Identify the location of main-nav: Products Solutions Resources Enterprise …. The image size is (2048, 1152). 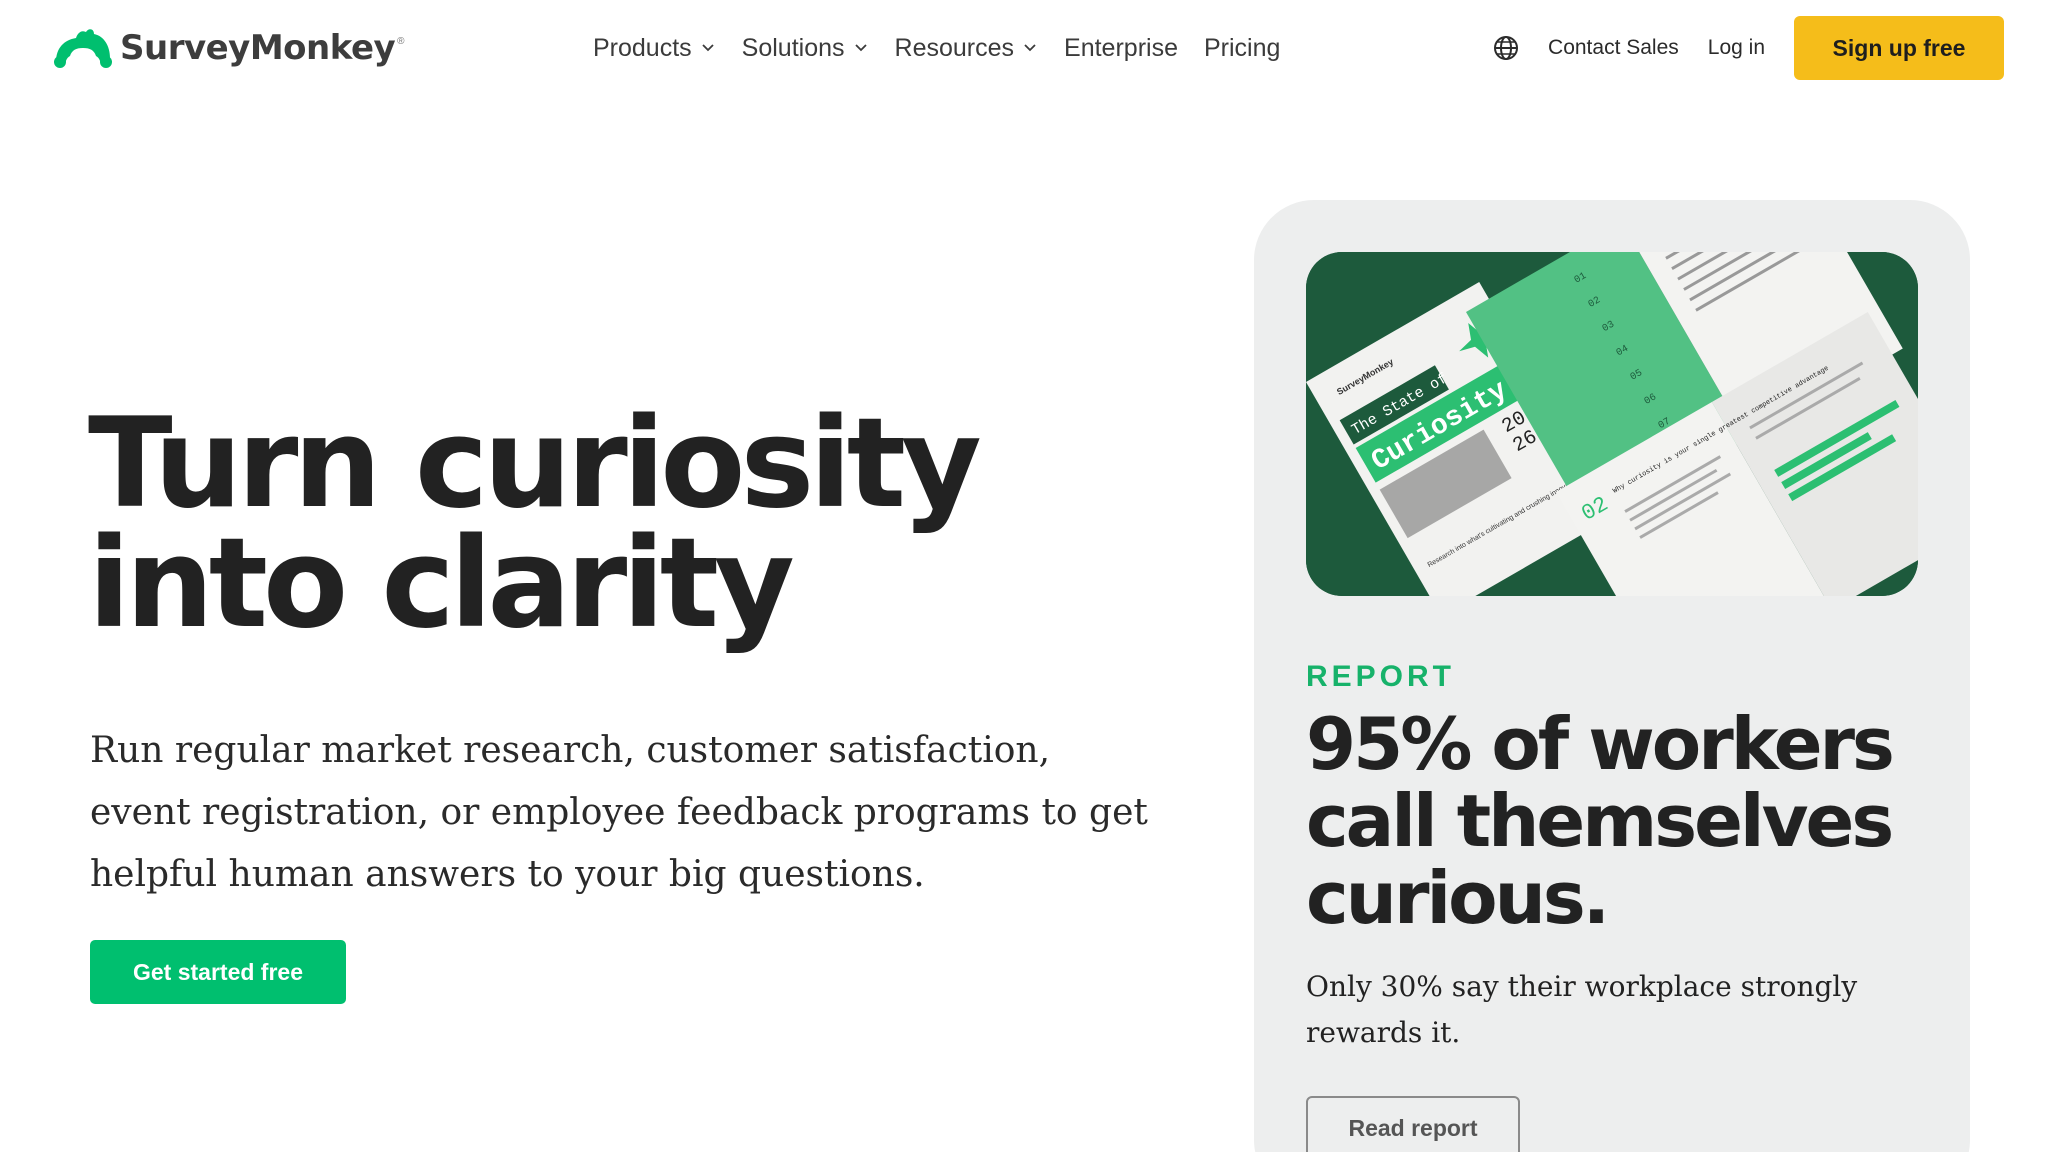
(949, 48).